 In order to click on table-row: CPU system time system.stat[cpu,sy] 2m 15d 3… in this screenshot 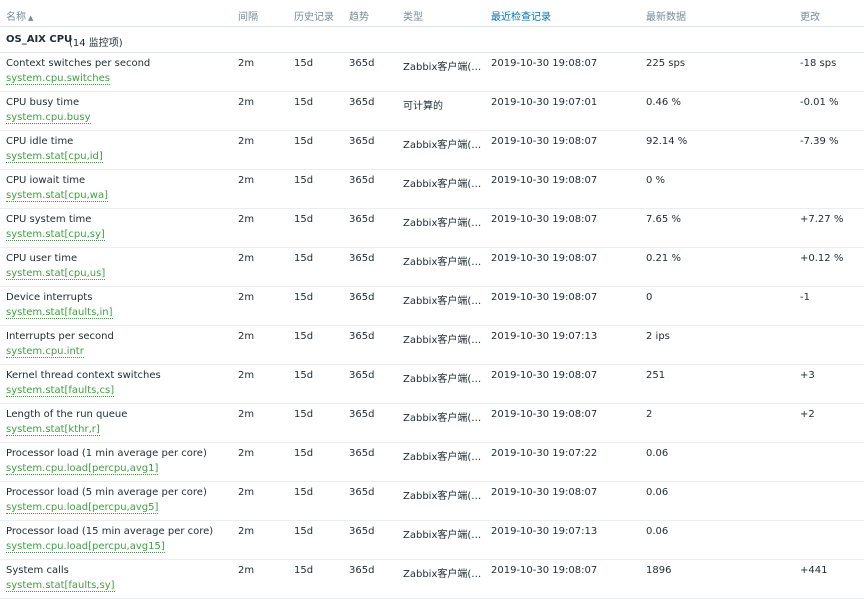, I will do `click(432, 228)`.